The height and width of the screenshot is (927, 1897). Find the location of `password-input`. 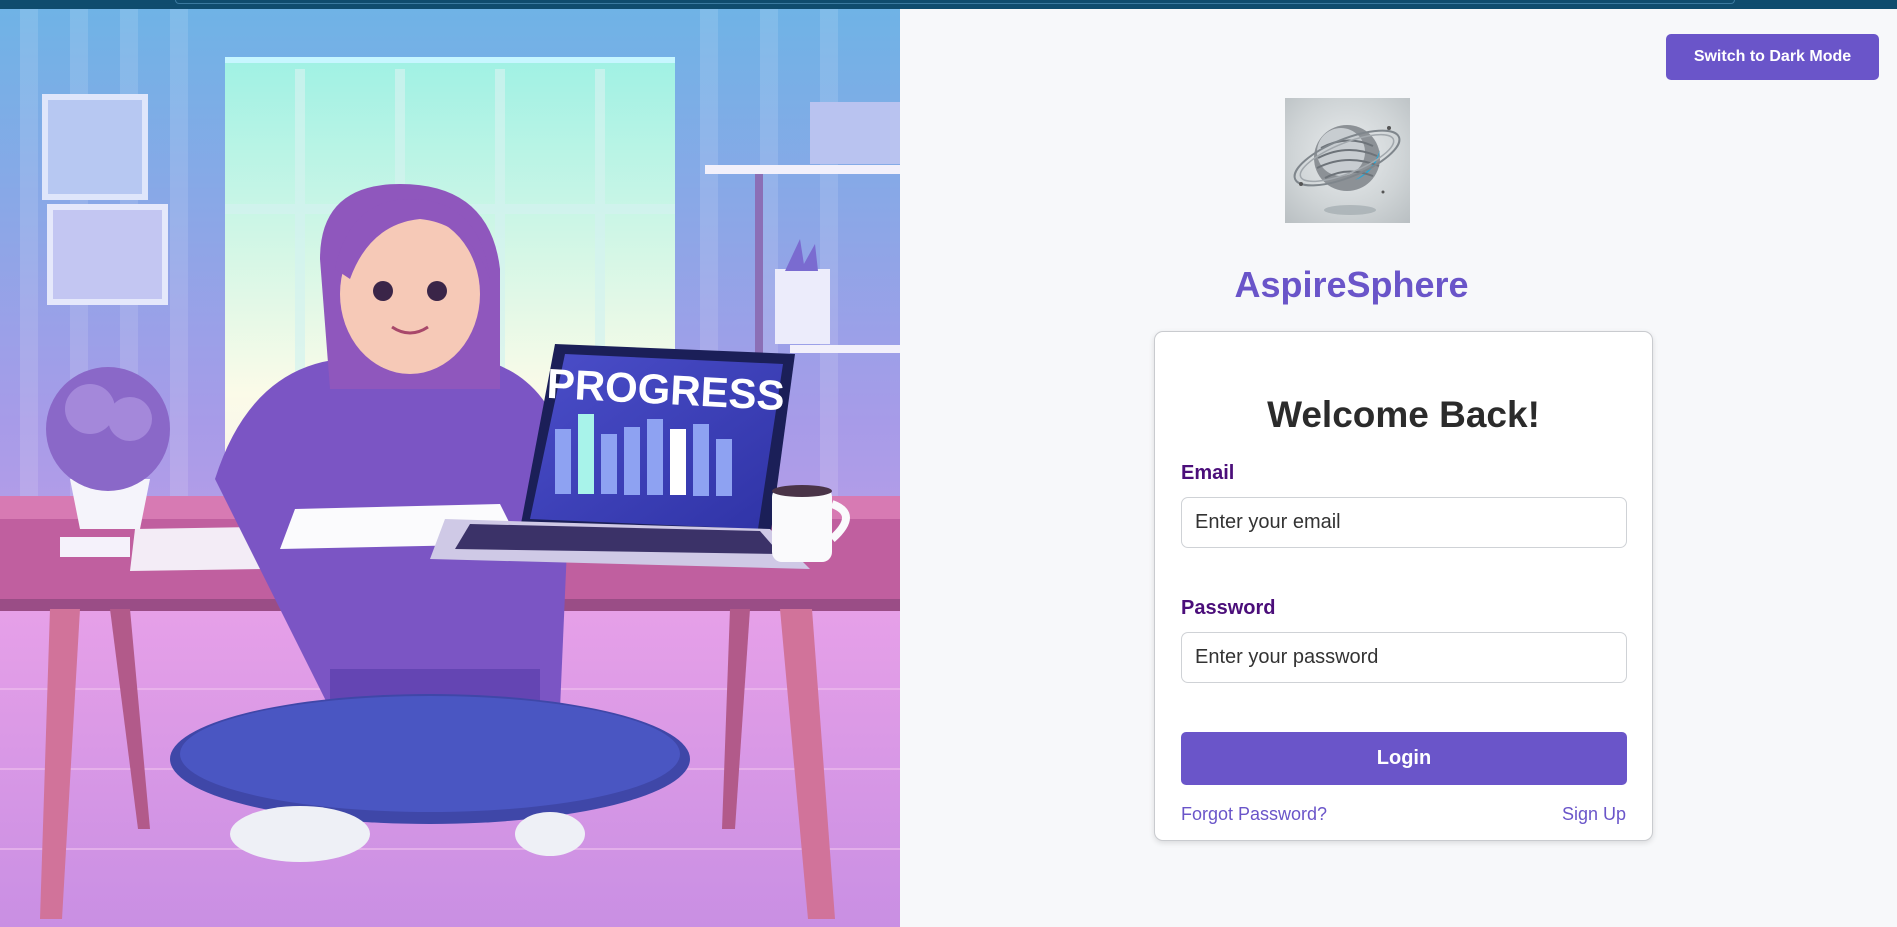

password-input is located at coordinates (1404, 657).